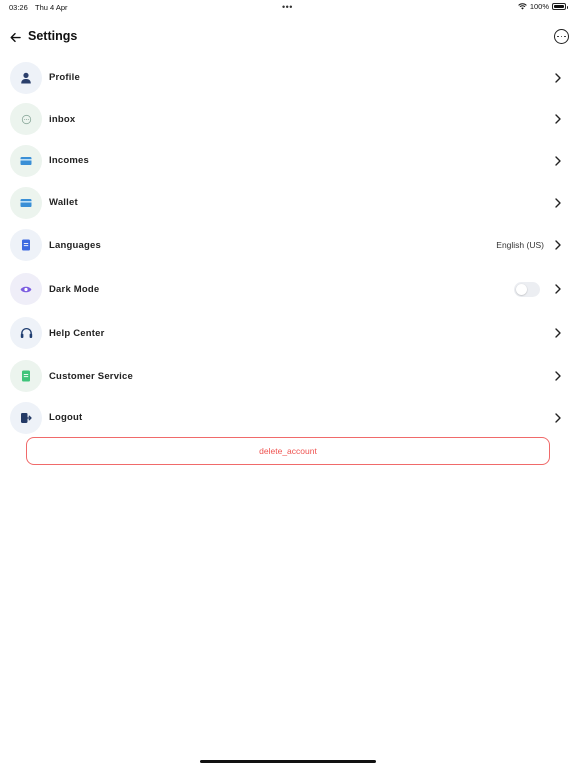 The height and width of the screenshot is (768, 576). I want to click on battery-icon, so click(560, 6).